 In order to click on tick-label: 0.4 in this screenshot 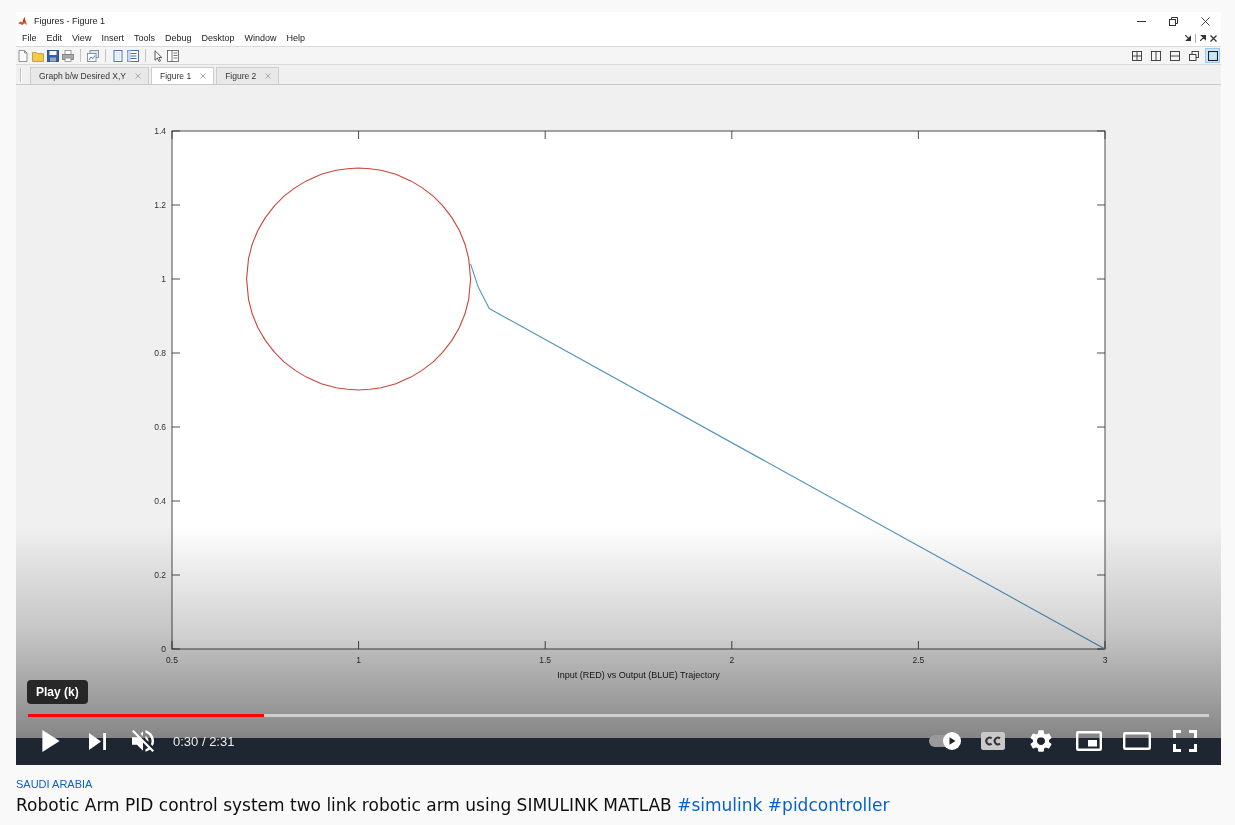, I will do `click(160, 501)`.